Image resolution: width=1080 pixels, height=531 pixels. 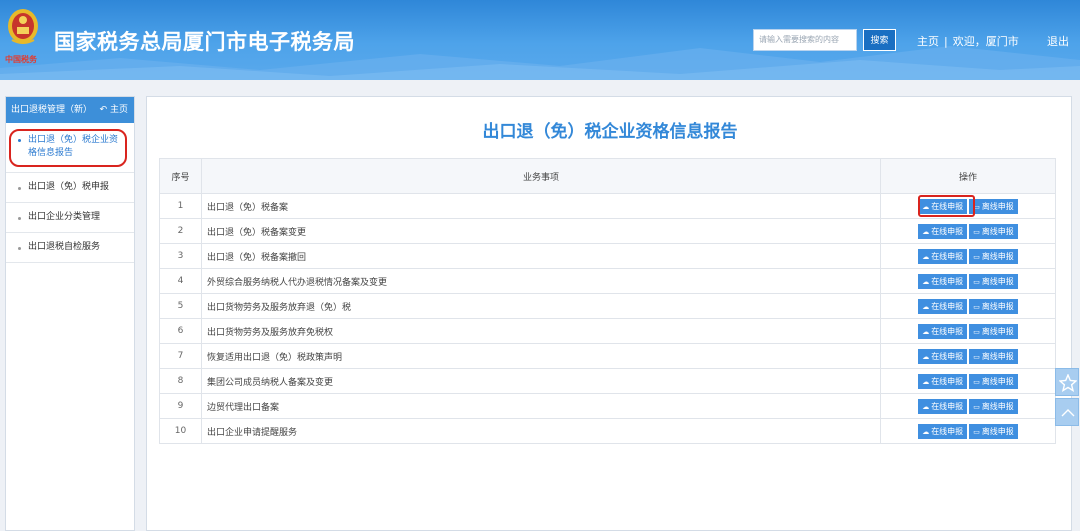 I want to click on row-number: 1, so click(x=180, y=206).